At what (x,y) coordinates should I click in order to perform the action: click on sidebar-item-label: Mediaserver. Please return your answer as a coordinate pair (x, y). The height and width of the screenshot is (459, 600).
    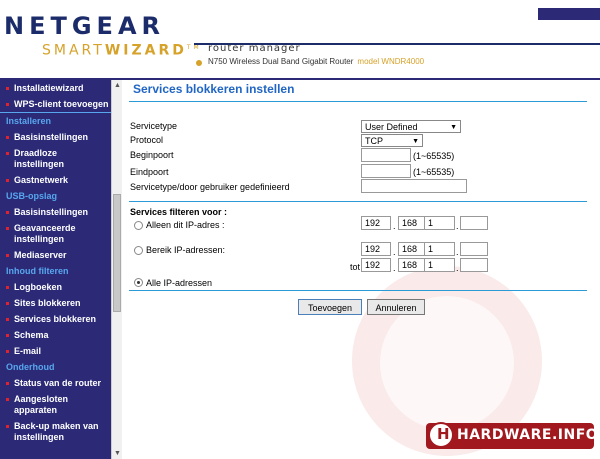
    Looking at the image, I should click on (40, 255).